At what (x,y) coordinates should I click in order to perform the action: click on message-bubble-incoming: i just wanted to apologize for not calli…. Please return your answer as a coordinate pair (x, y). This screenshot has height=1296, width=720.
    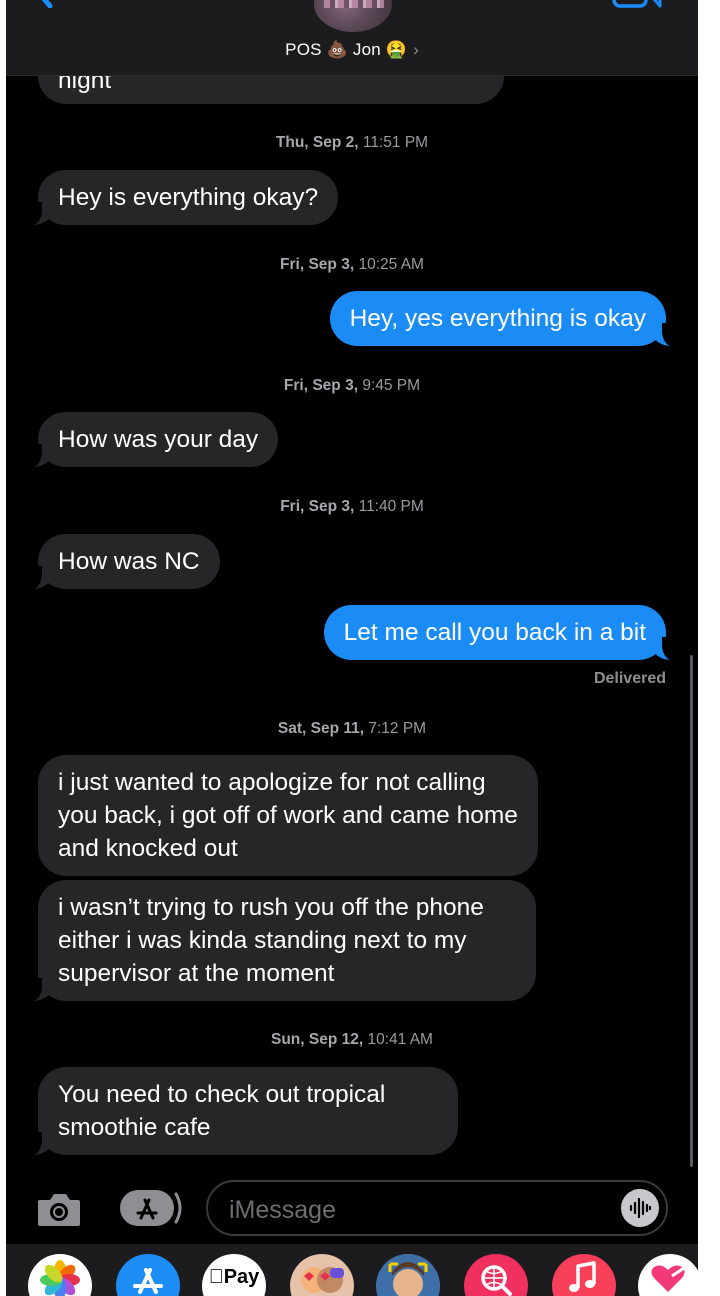
    Looking at the image, I should click on (288, 815).